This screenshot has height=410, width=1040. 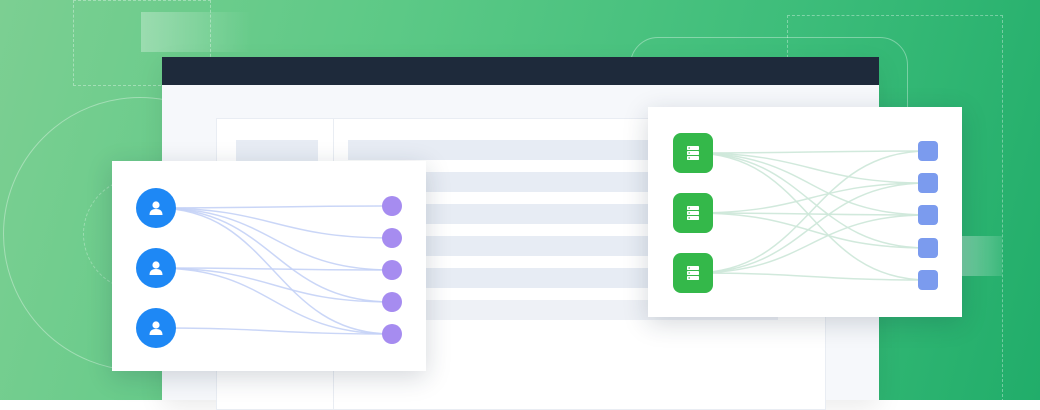 I want to click on server-links, so click(x=810, y=215).